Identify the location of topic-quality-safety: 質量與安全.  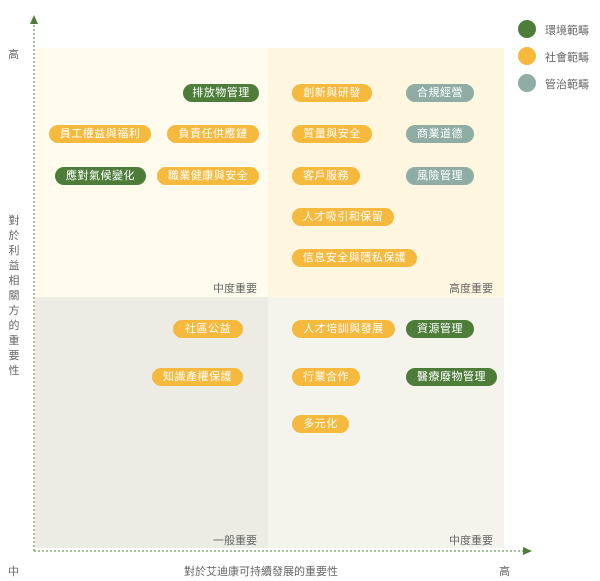
(332, 134).